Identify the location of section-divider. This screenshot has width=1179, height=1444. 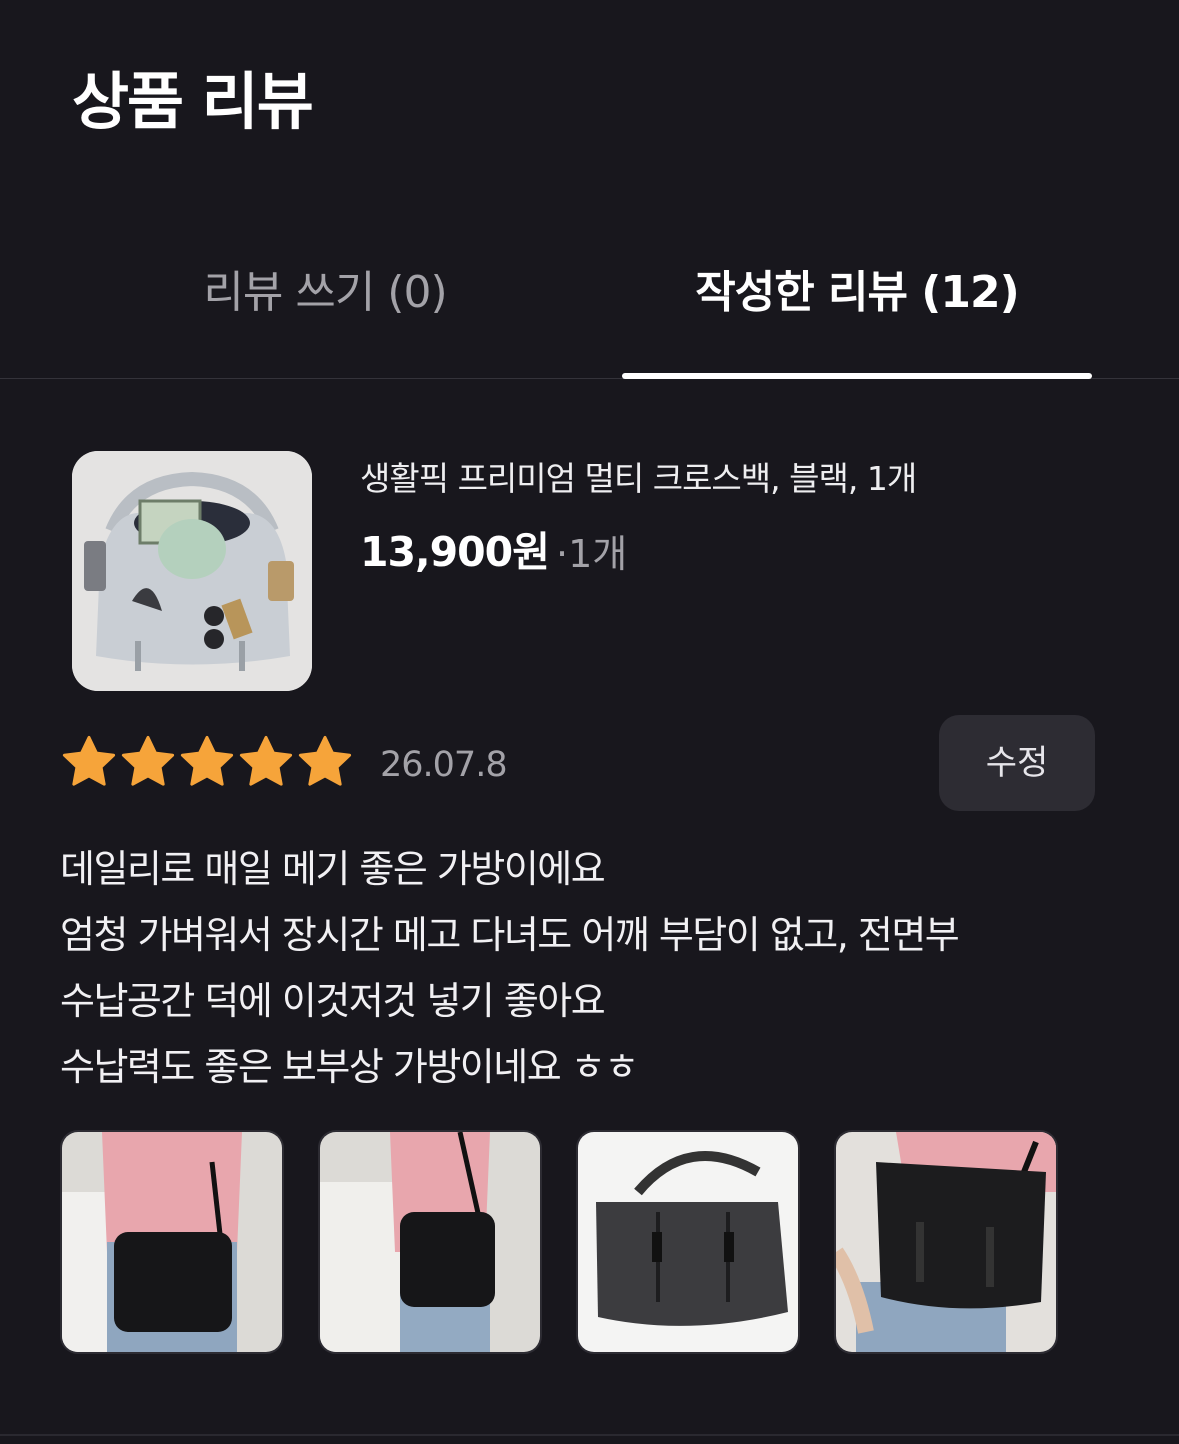
(589, 1435).